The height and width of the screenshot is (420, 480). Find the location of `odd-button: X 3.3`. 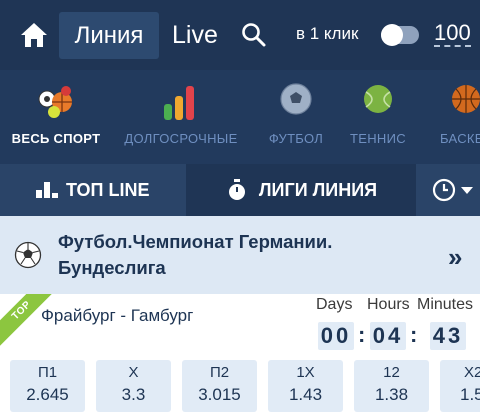

odd-button: X 3.3 is located at coordinates (133, 386).